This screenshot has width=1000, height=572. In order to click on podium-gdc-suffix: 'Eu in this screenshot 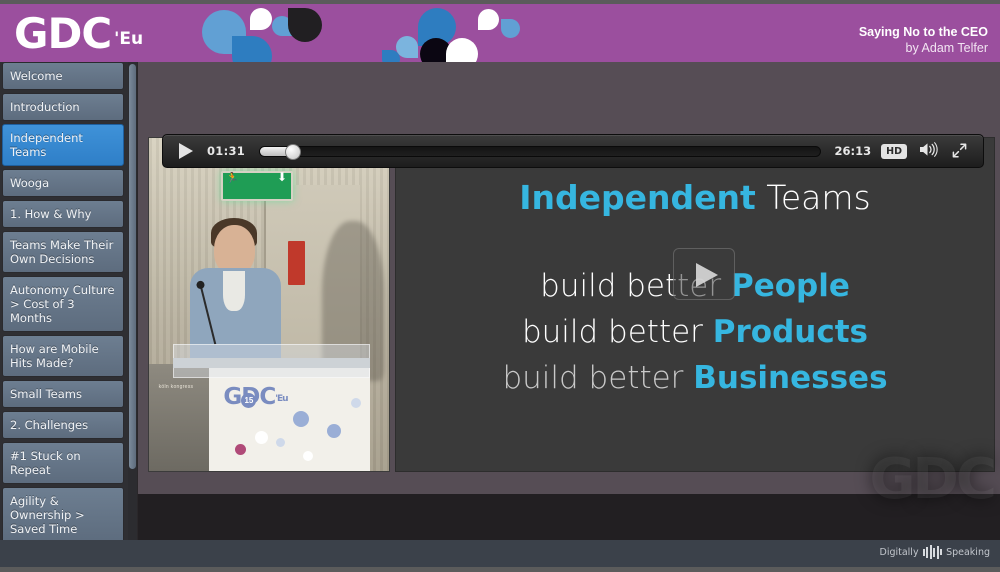, I will do `click(281, 399)`.